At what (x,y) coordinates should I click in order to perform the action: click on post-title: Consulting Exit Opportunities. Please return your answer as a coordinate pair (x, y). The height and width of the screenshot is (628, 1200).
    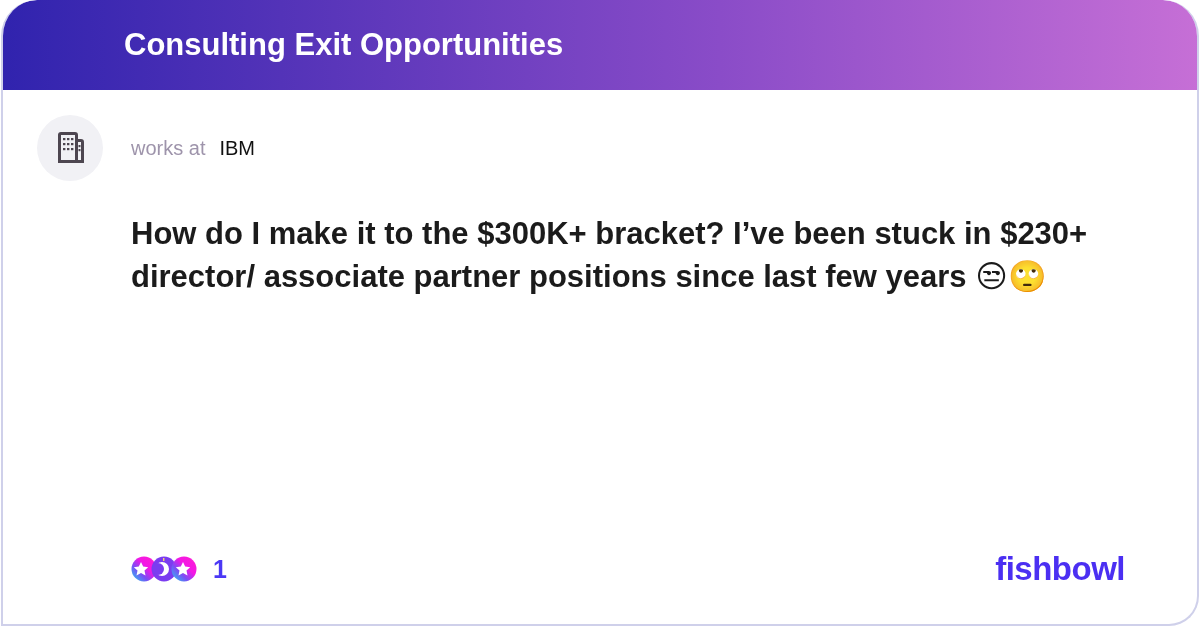
    Looking at the image, I should click on (344, 45).